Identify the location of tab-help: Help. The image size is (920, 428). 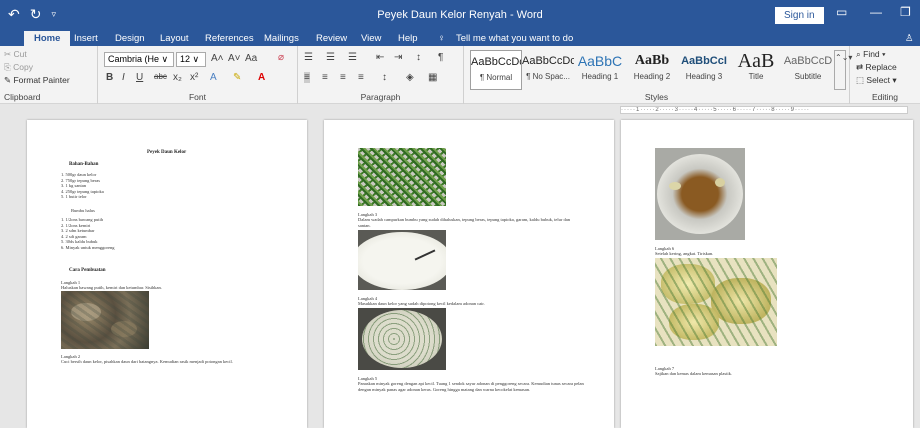
(408, 38).